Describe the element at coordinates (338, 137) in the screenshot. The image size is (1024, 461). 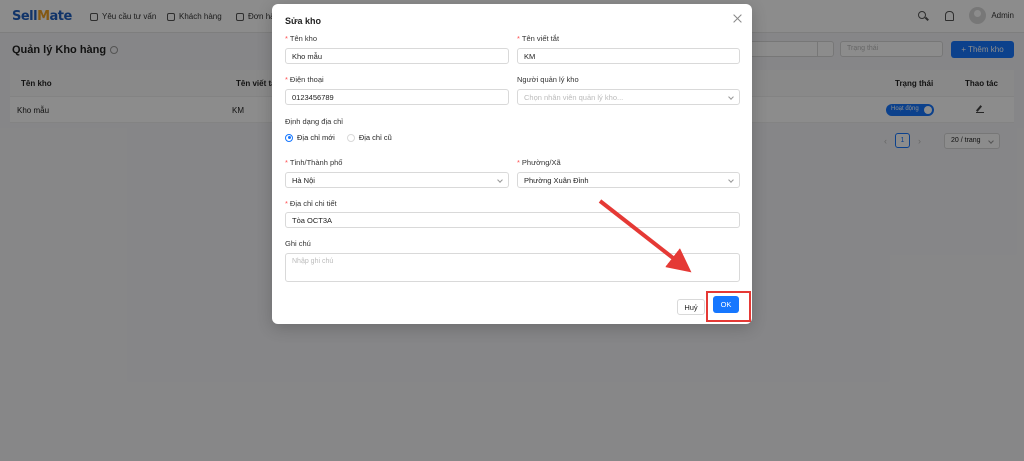
I see `address-format-radio-group: Địa chỉ mới Địa chỉ cũ` at that location.